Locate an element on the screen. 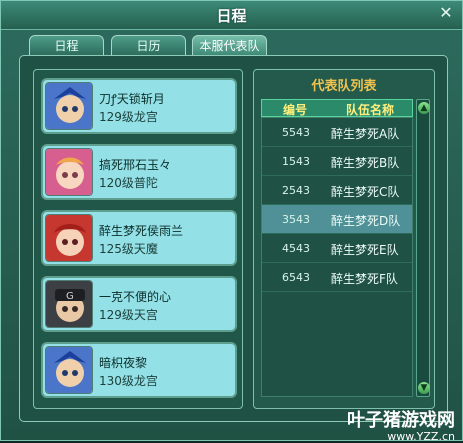  team-name: 醉生梦死A队 is located at coordinates (365, 134).